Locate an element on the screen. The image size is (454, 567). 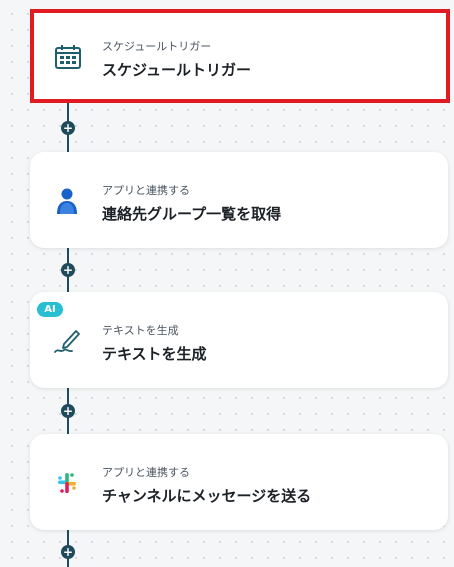
step-title: スケジュールトリガー is located at coordinates (176, 70).